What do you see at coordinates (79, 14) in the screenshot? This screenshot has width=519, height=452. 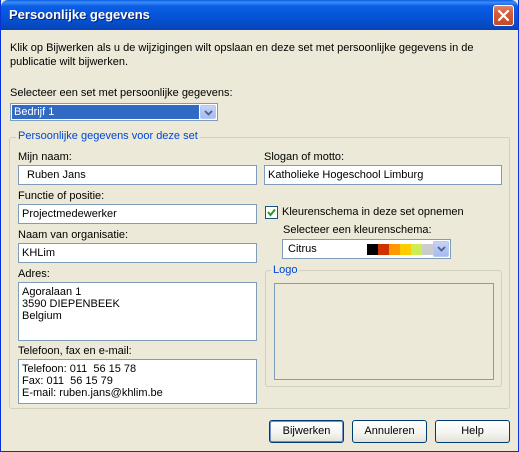 I see `window-title: Persoonlijke gegevens` at bounding box center [79, 14].